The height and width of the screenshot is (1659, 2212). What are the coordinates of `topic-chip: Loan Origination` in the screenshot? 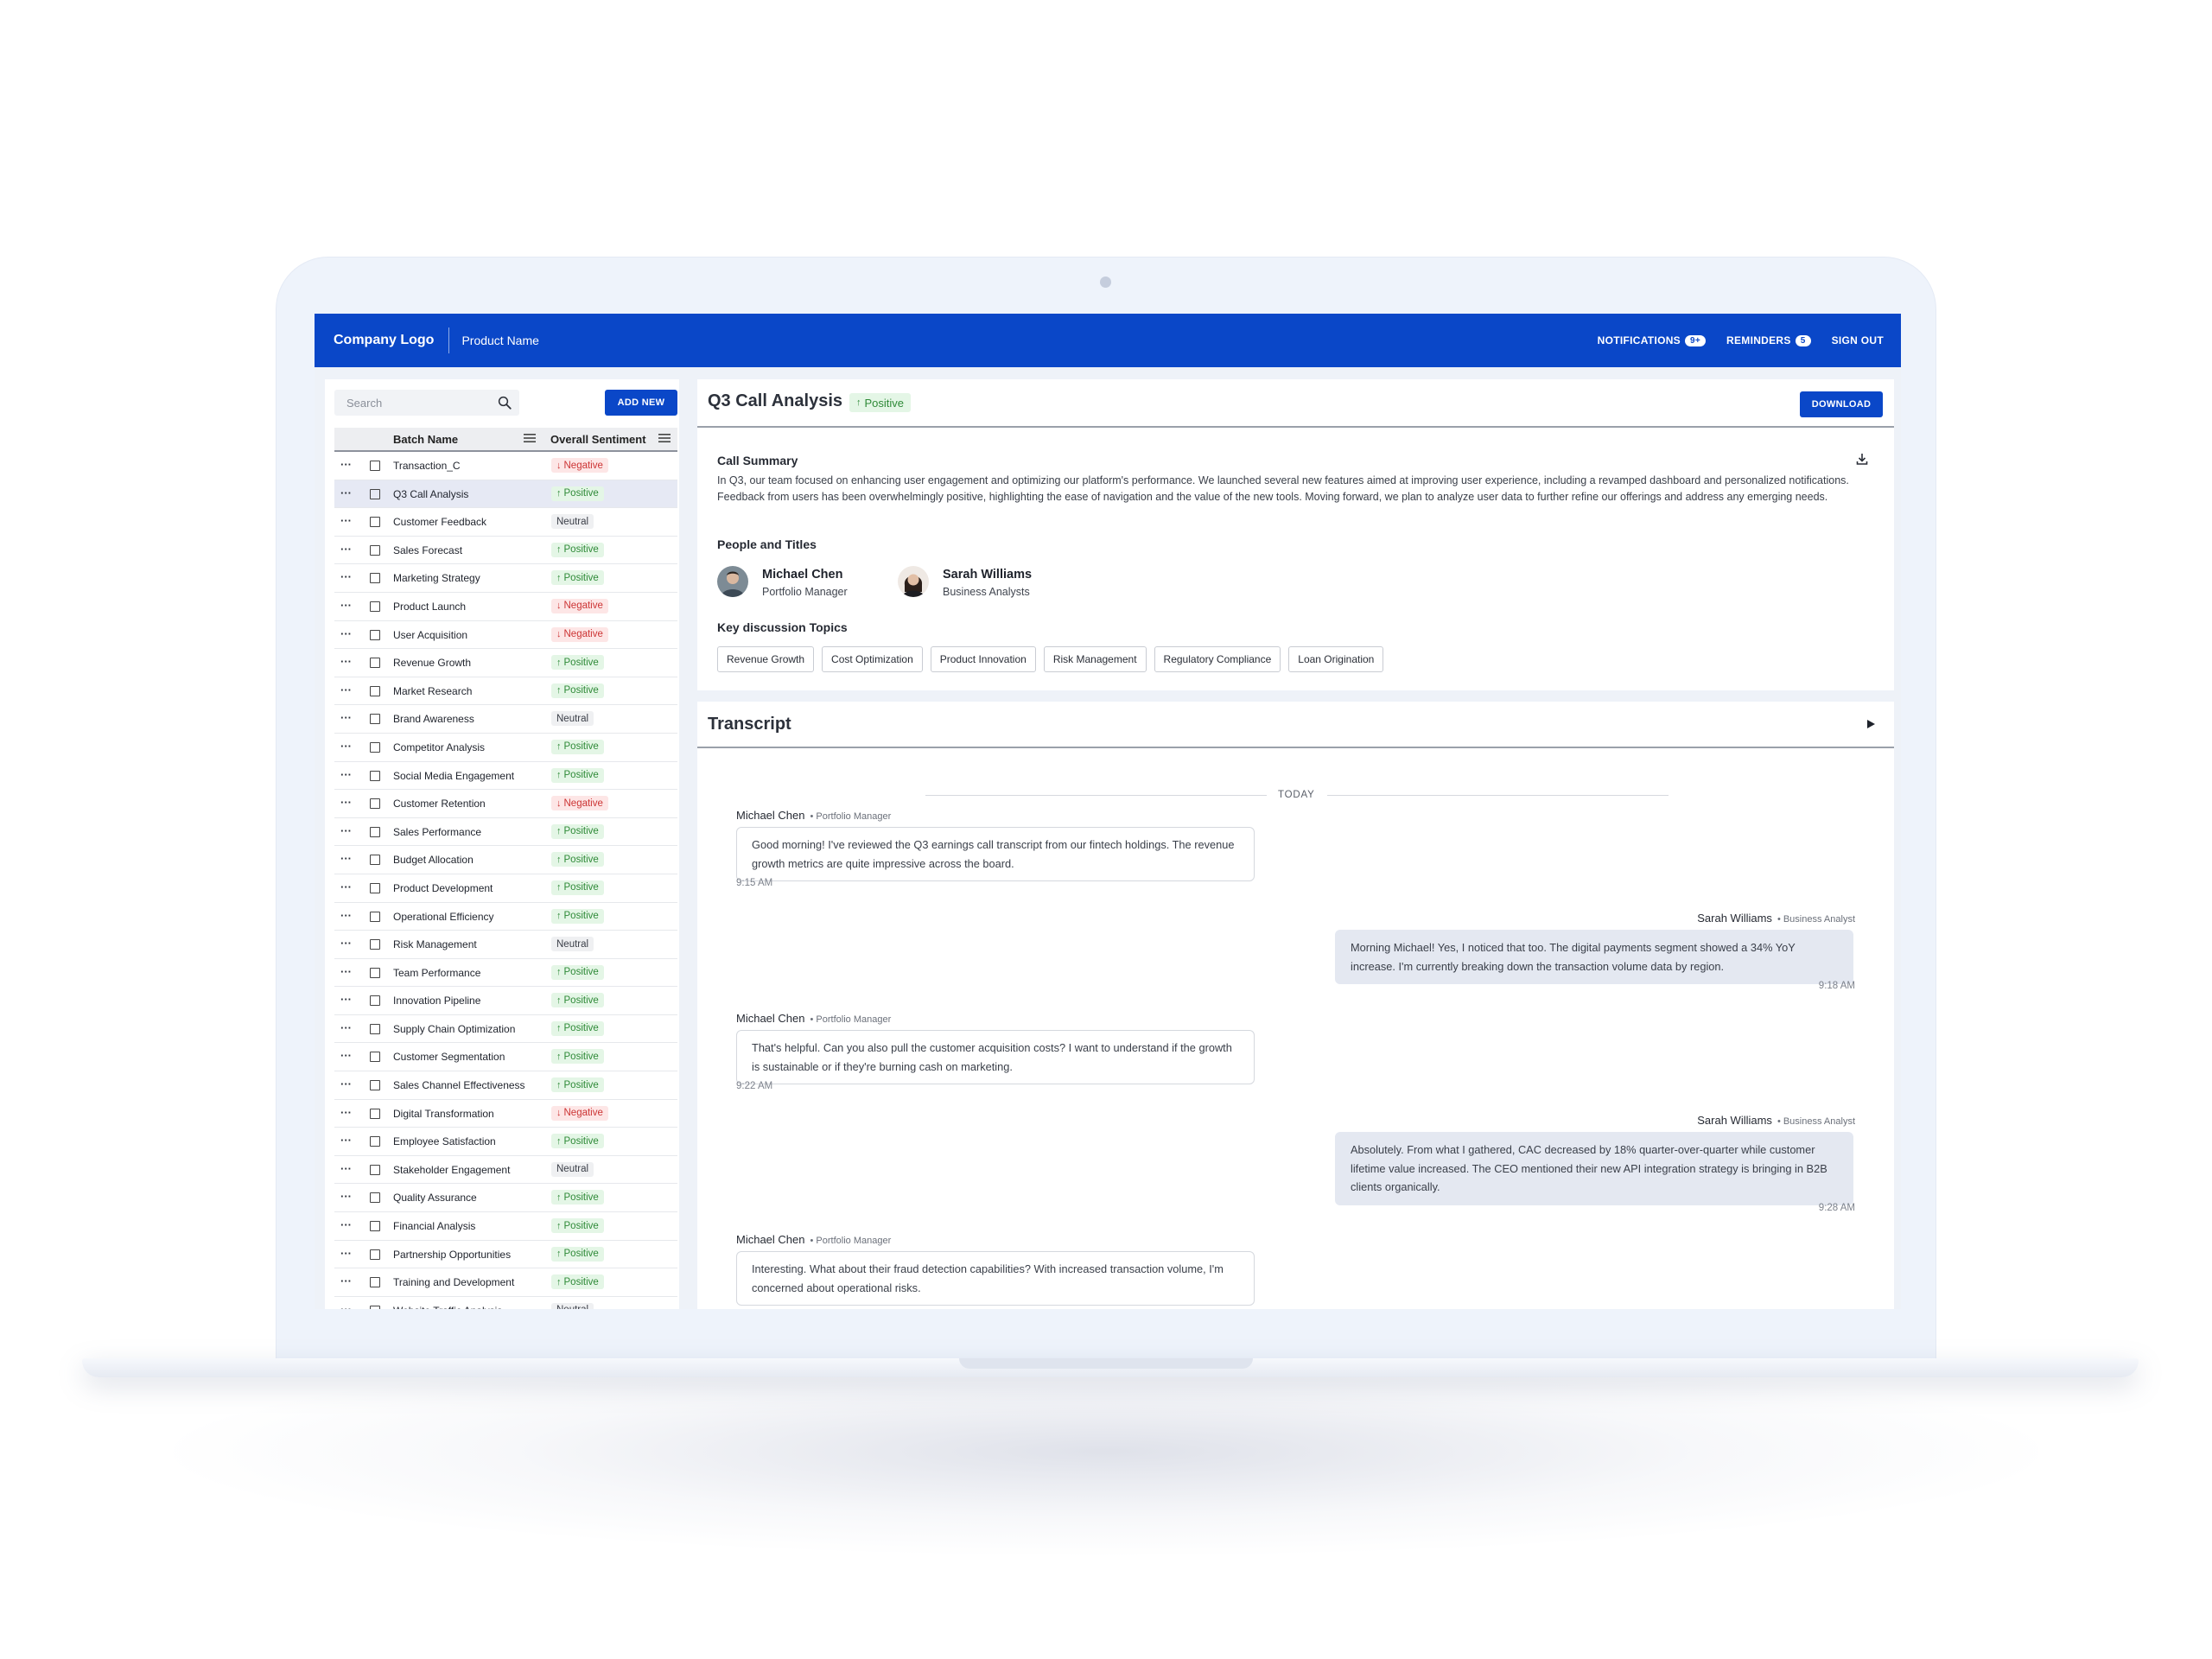 It's located at (1336, 659).